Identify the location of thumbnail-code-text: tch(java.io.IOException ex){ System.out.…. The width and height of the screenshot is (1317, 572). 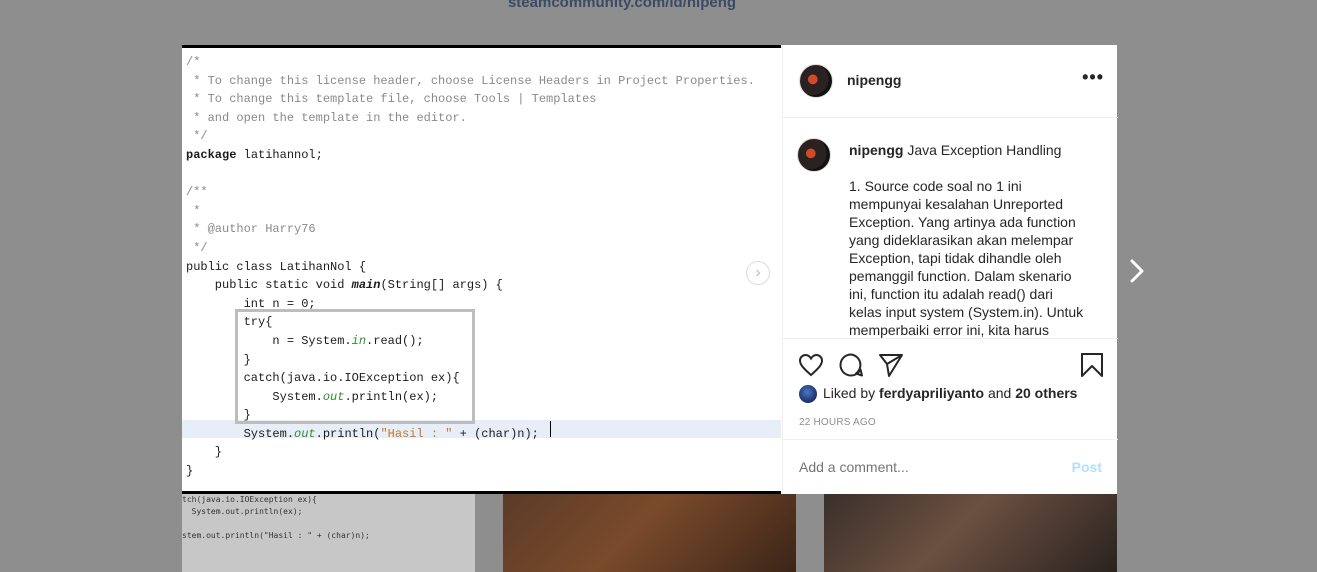
(276, 517).